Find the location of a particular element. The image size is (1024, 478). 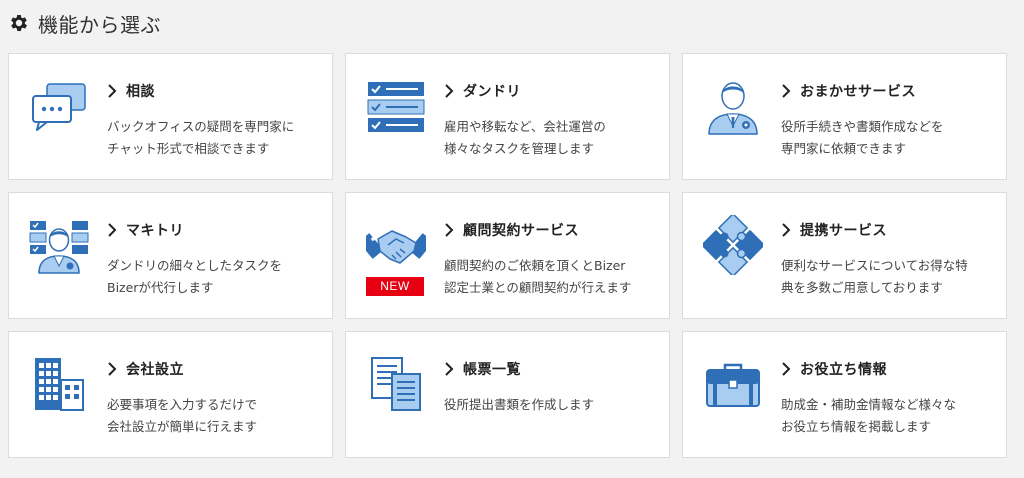

card-title: マキトリ is located at coordinates (155, 231).